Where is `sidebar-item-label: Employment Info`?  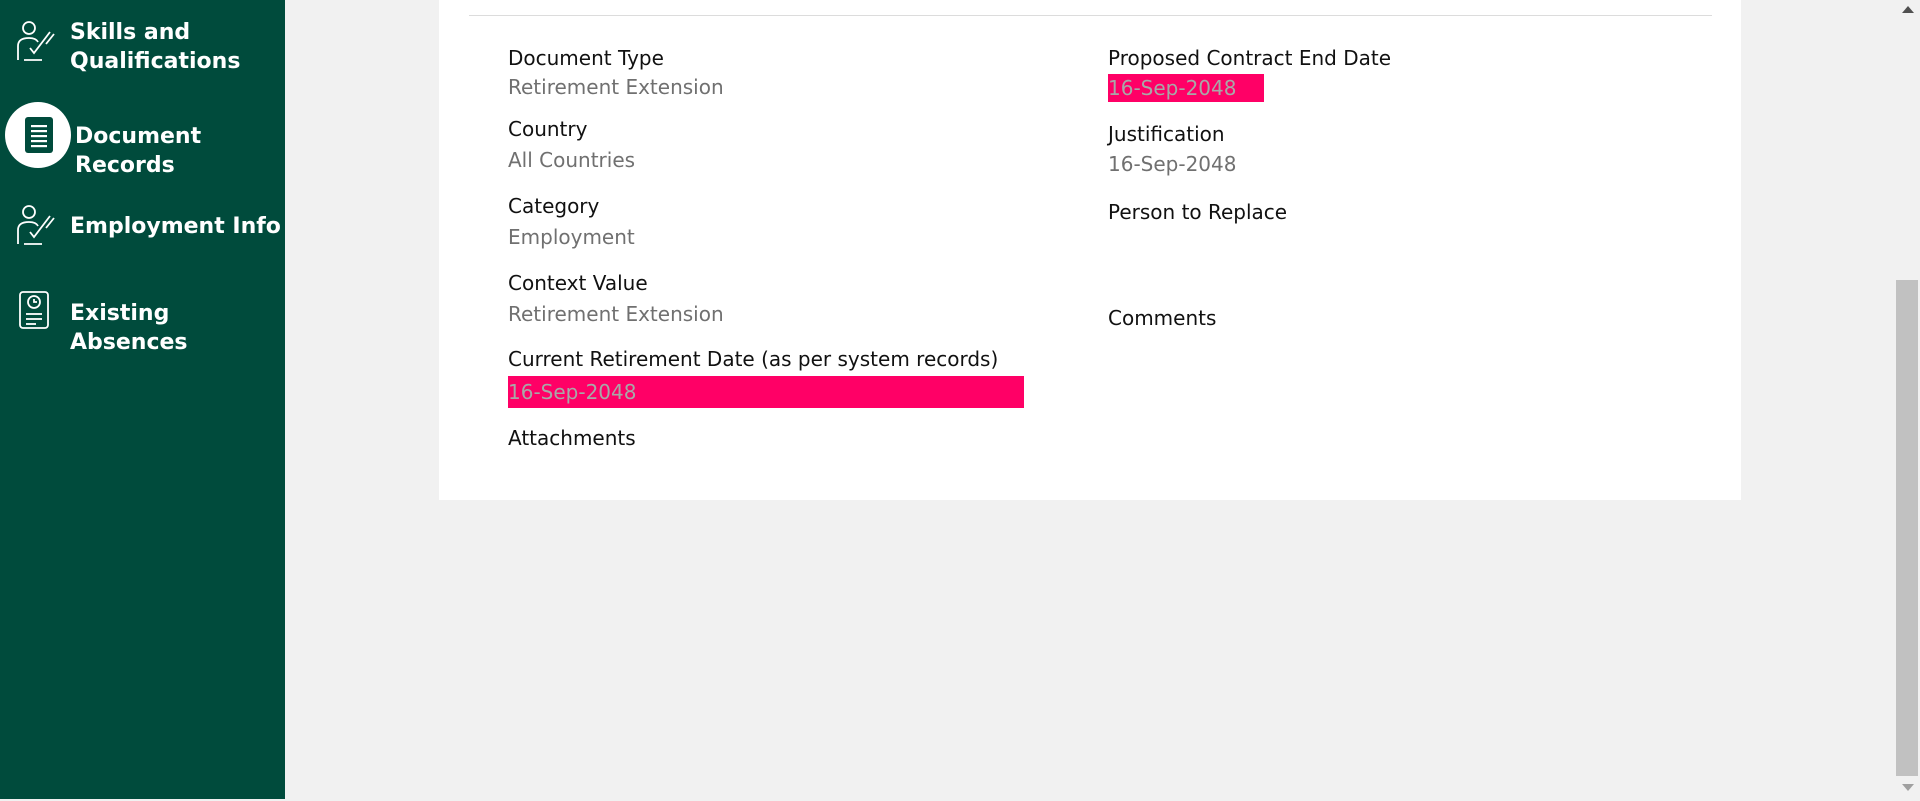
sidebar-item-label: Employment Info is located at coordinates (175, 226).